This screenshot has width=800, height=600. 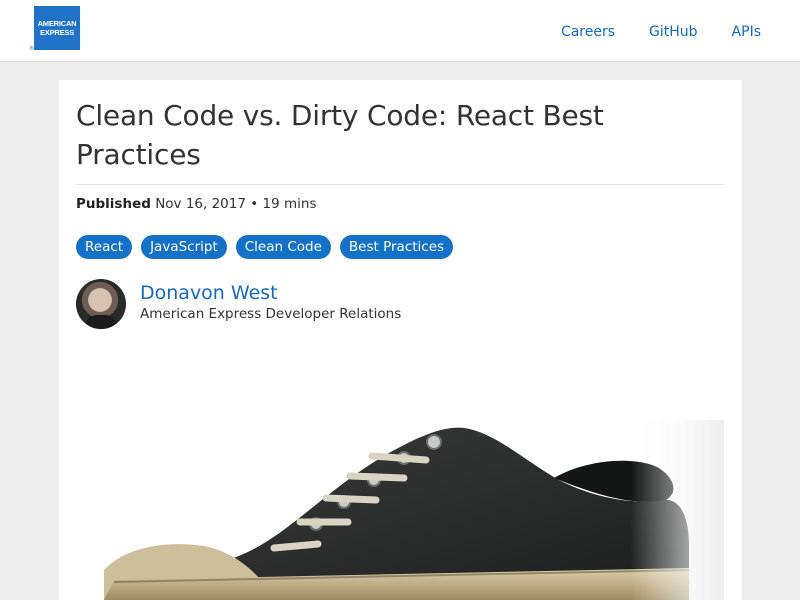 I want to click on tag-clean-code: Clean Code, so click(x=283, y=247).